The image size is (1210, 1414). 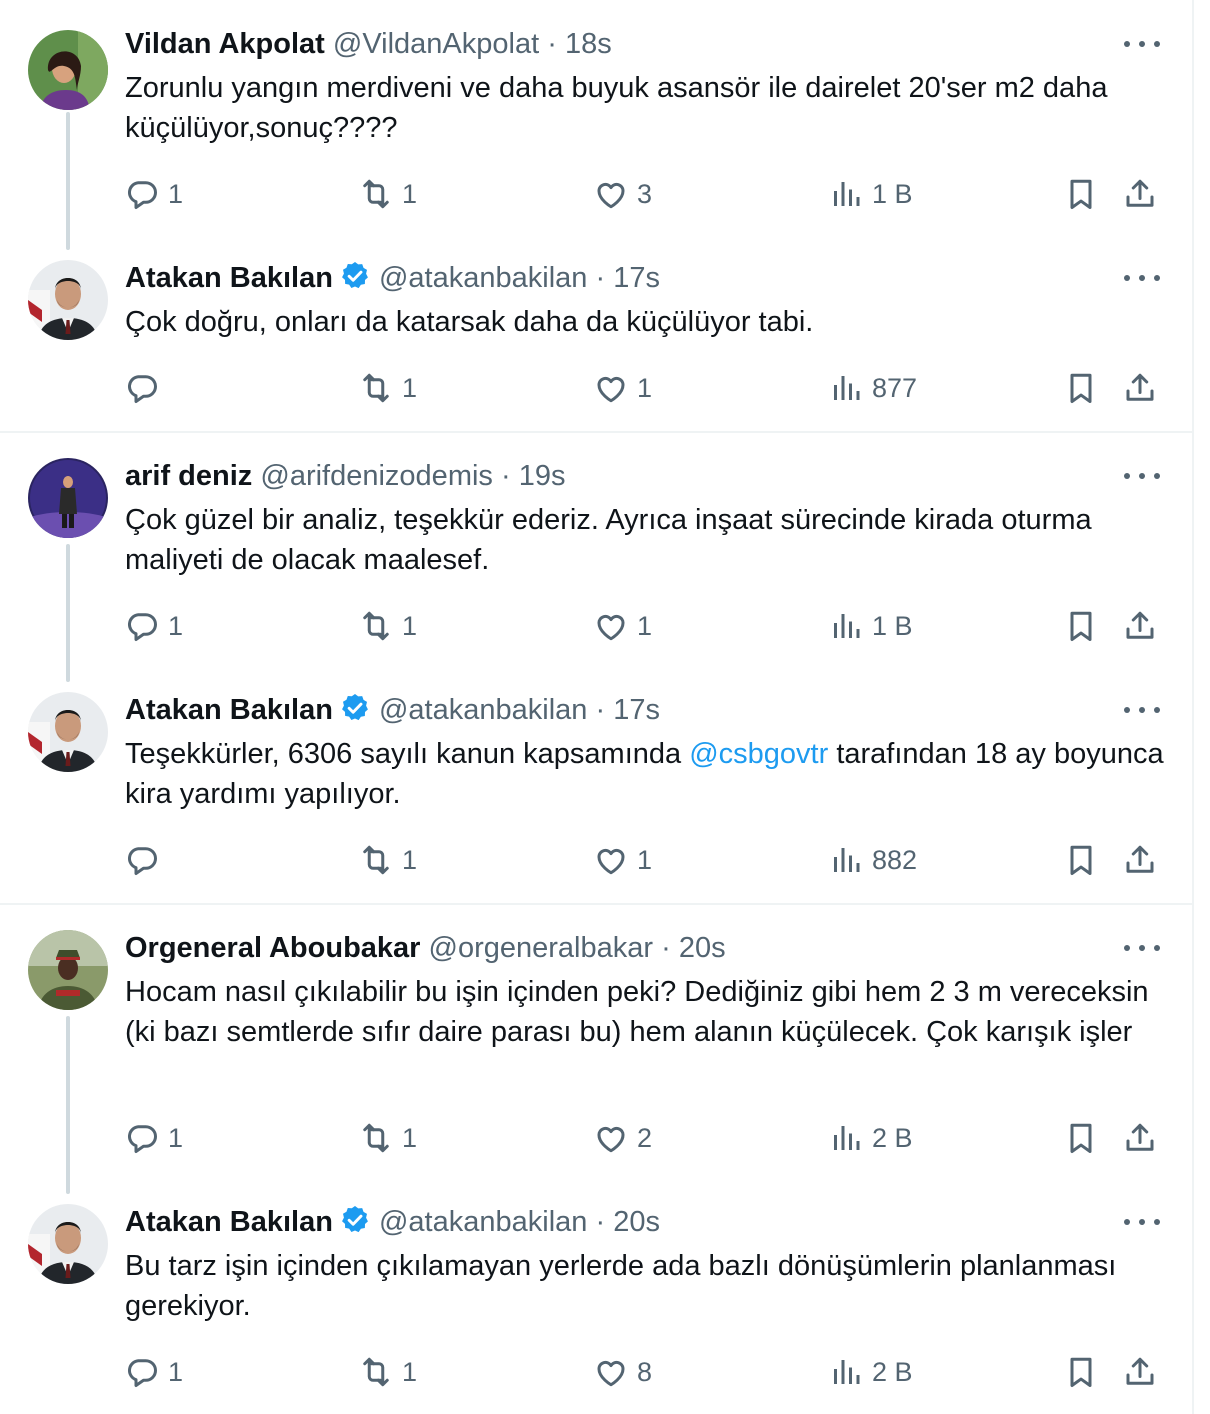 What do you see at coordinates (188, 476) in the screenshot?
I see `display-name: arif deniz` at bounding box center [188, 476].